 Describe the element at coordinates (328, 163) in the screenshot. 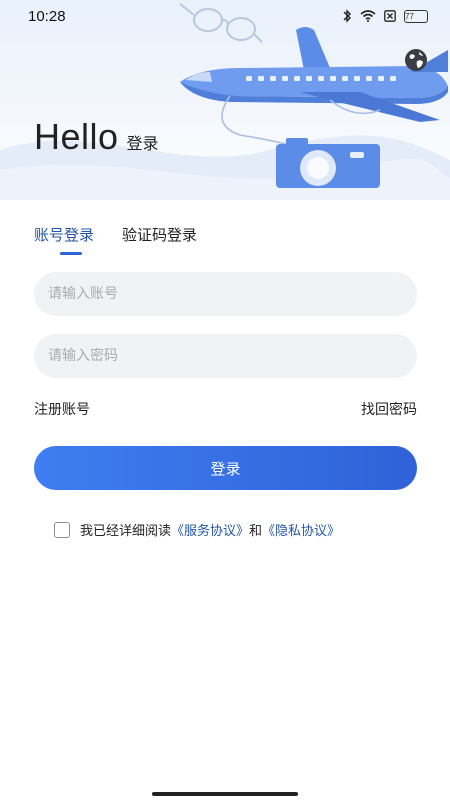

I see `camera-icon` at that location.